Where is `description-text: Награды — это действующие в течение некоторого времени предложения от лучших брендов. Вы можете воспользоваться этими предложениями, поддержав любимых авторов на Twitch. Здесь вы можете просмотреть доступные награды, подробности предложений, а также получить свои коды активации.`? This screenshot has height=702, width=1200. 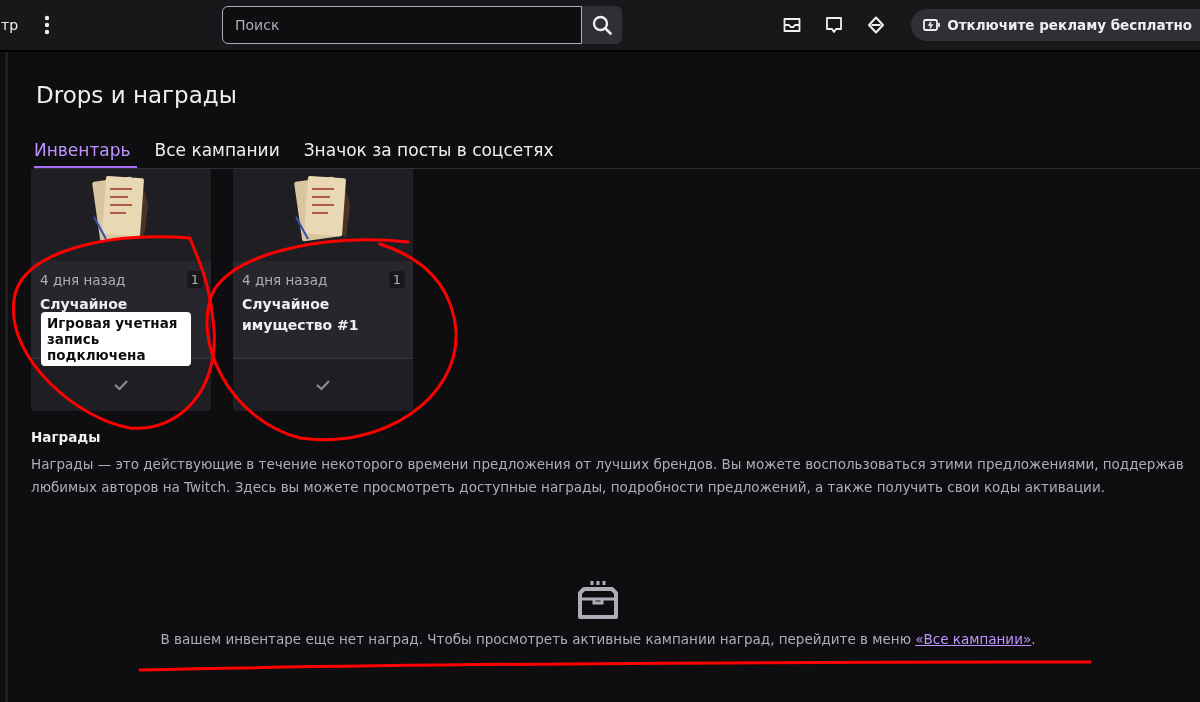 description-text: Награды — это действующие в течение некоторого времени предложения от лучших брендов. Вы можете воспользоваться этими предложениями, поддержав любимых авторов на Twitch. Здесь вы можете просмотреть доступные награды, подробности предложений, а также получить свои коды активации. is located at coordinates (608, 476).